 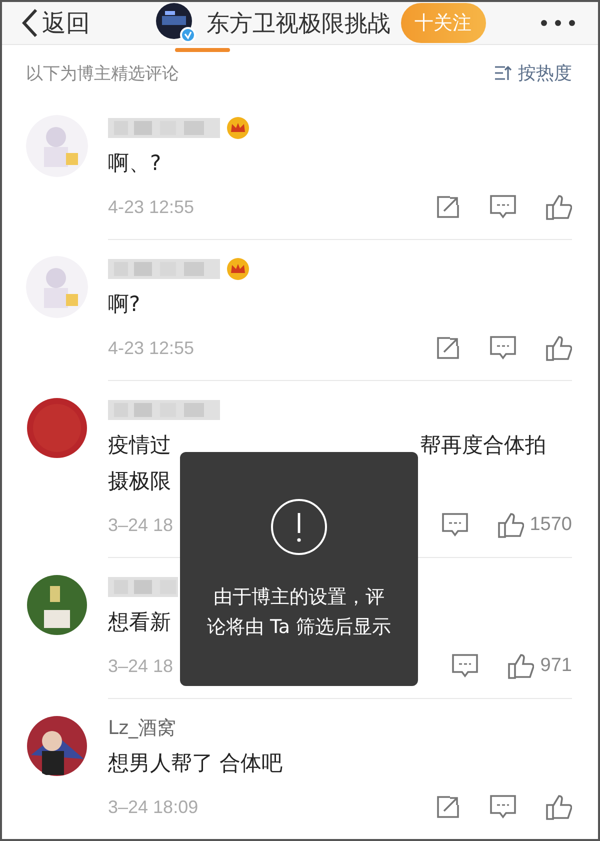 What do you see at coordinates (551, 525) in the screenshot?
I see `like-count: 1570` at bounding box center [551, 525].